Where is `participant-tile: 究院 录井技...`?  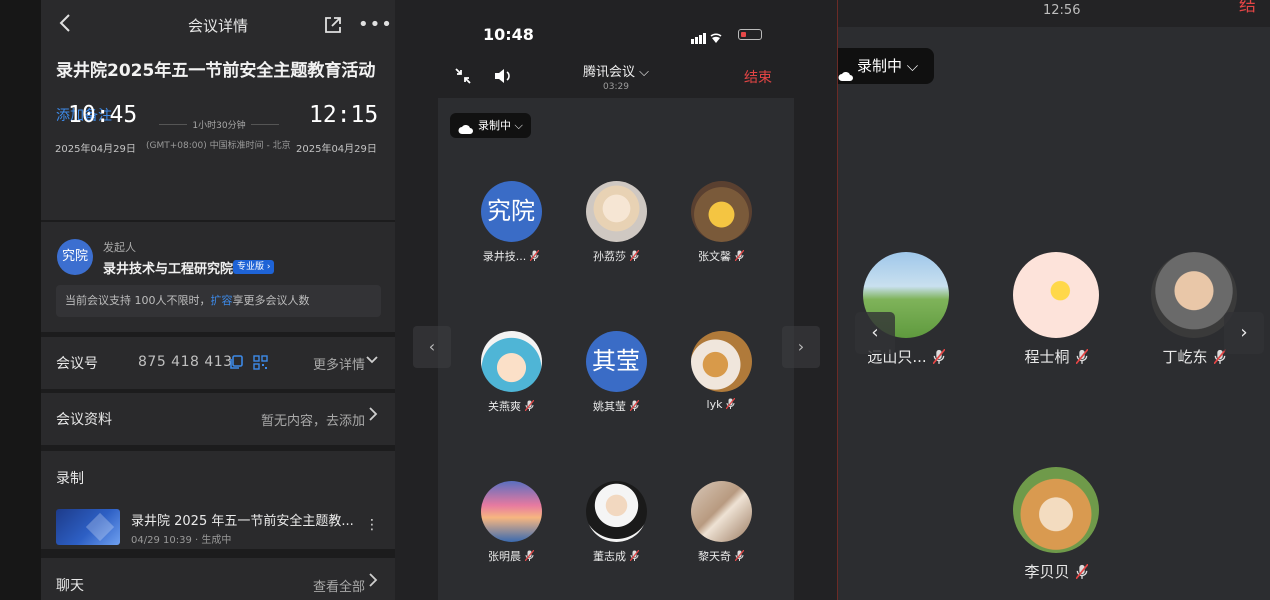
participant-tile: 究院 录井技... is located at coordinates (511, 222).